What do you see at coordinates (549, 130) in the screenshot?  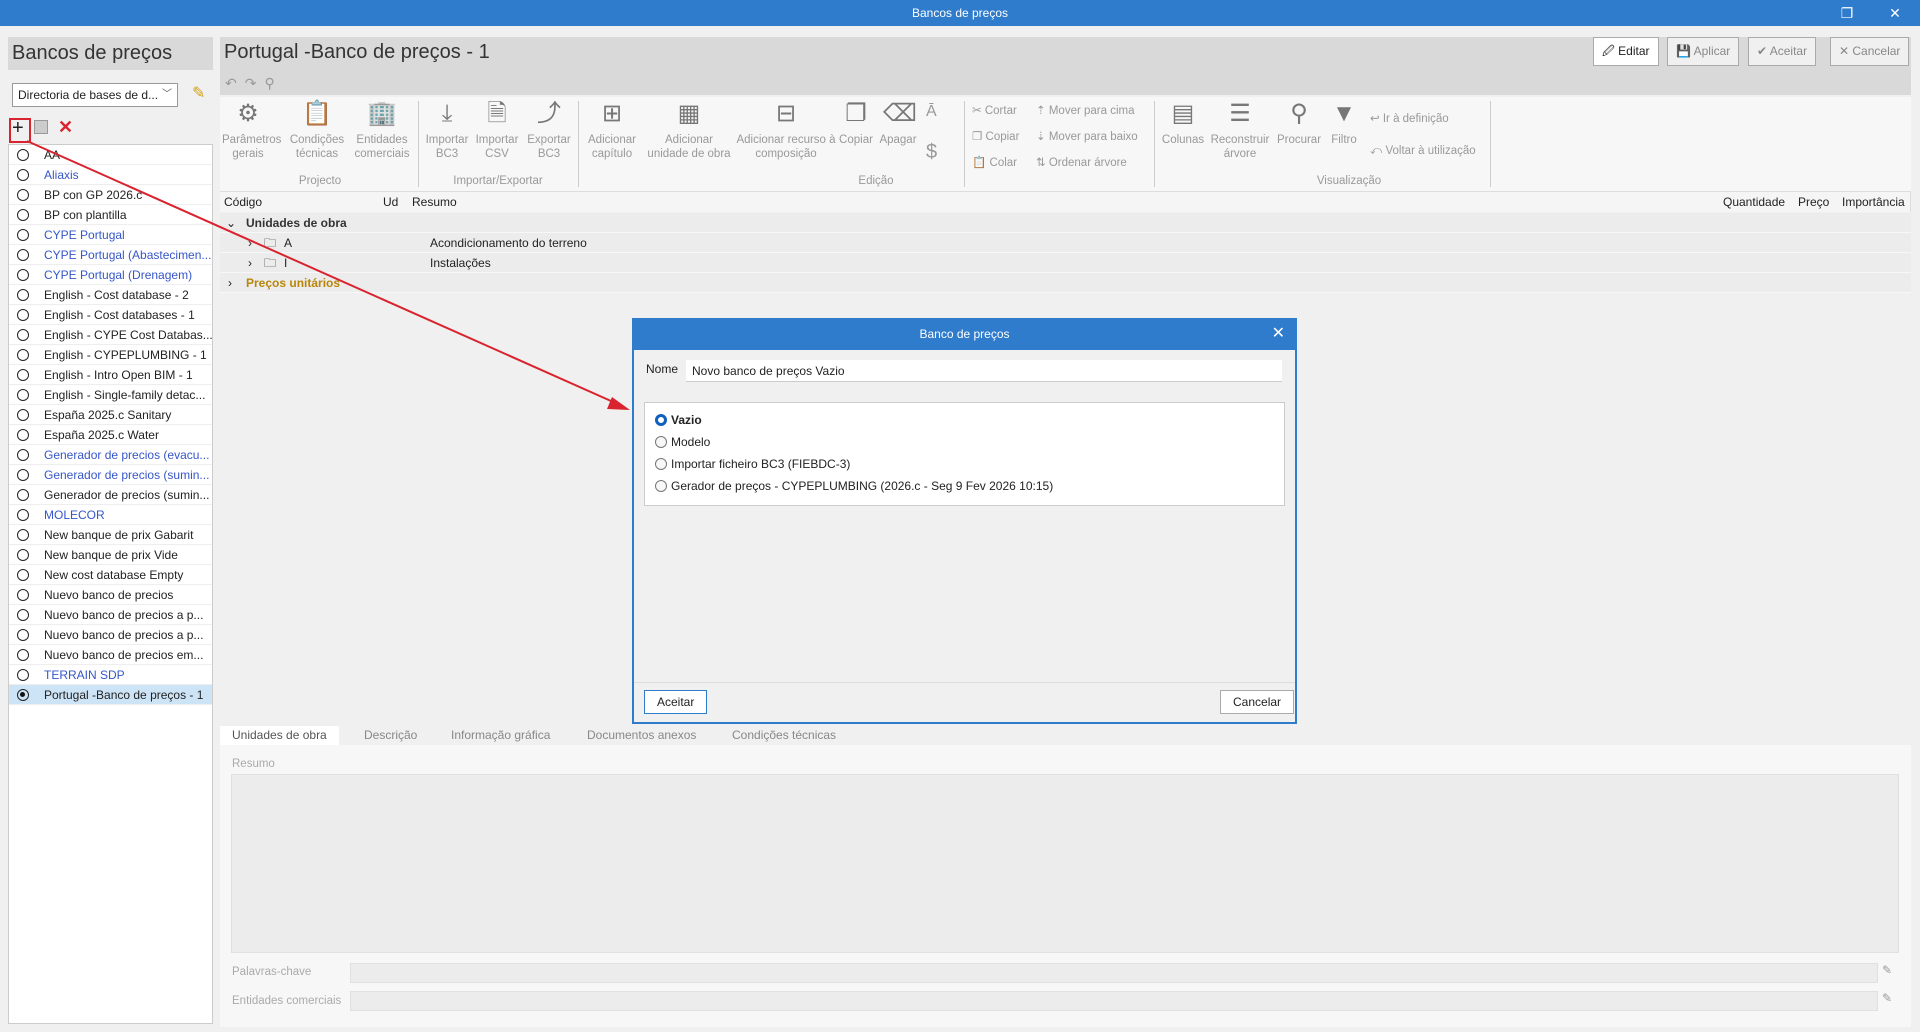 I see `export-bc3-button: ⤴ Exportar BC3` at bounding box center [549, 130].